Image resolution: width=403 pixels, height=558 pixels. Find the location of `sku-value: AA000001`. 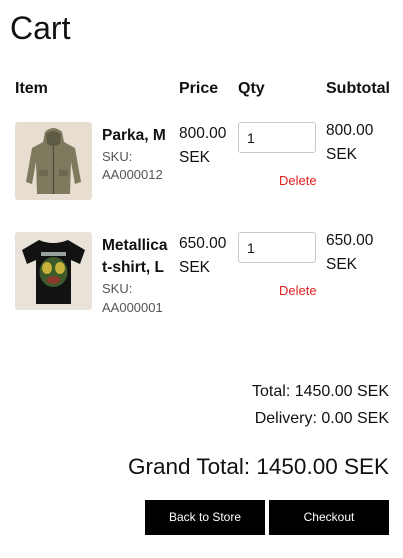

sku-value: AA000001 is located at coordinates (132, 307).